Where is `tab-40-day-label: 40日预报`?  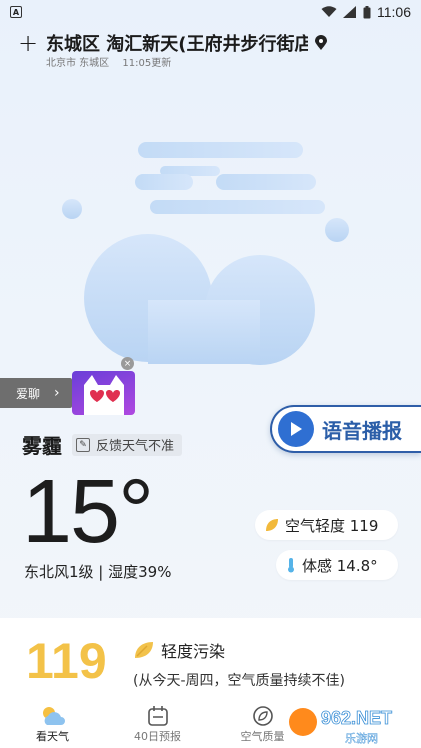
tab-40-day-label: 40日预报 is located at coordinates (157, 736).